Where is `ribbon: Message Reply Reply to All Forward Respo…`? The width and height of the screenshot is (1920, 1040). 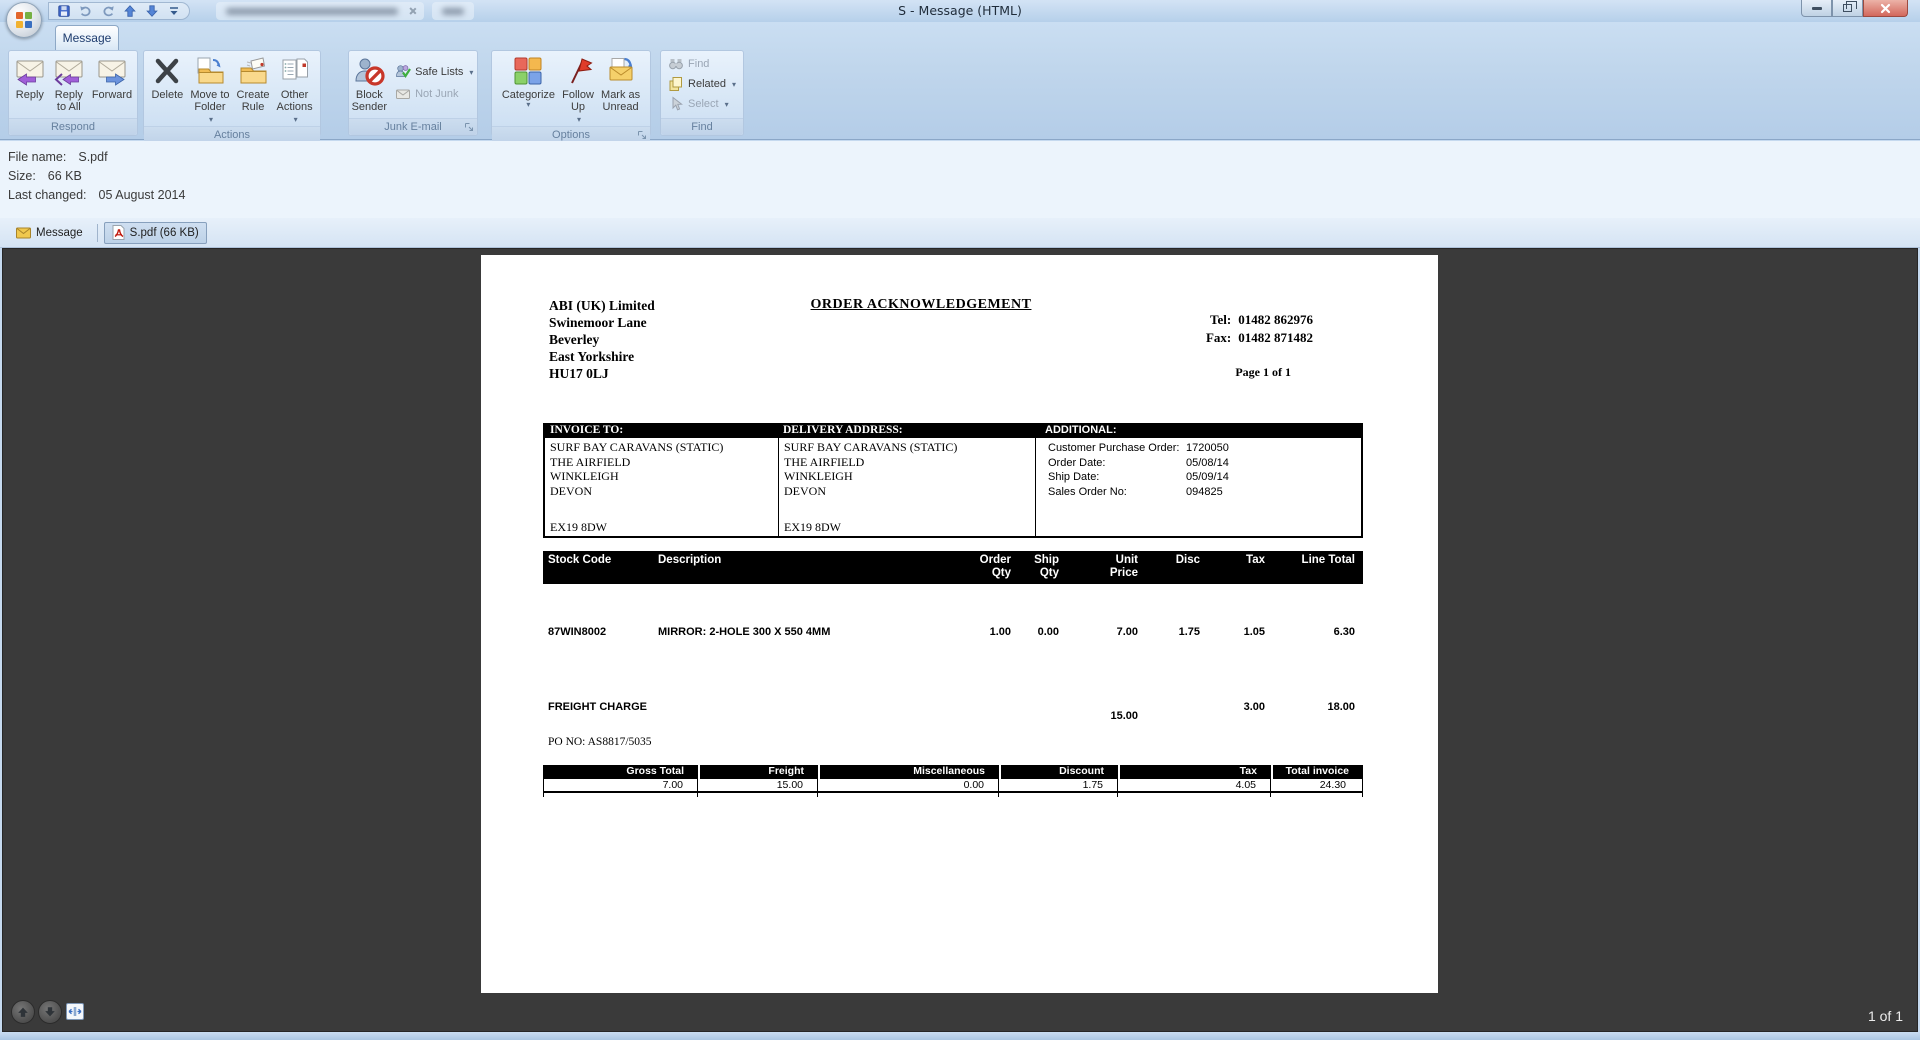 ribbon: Message Reply Reply to All Forward Respo… is located at coordinates (960, 82).